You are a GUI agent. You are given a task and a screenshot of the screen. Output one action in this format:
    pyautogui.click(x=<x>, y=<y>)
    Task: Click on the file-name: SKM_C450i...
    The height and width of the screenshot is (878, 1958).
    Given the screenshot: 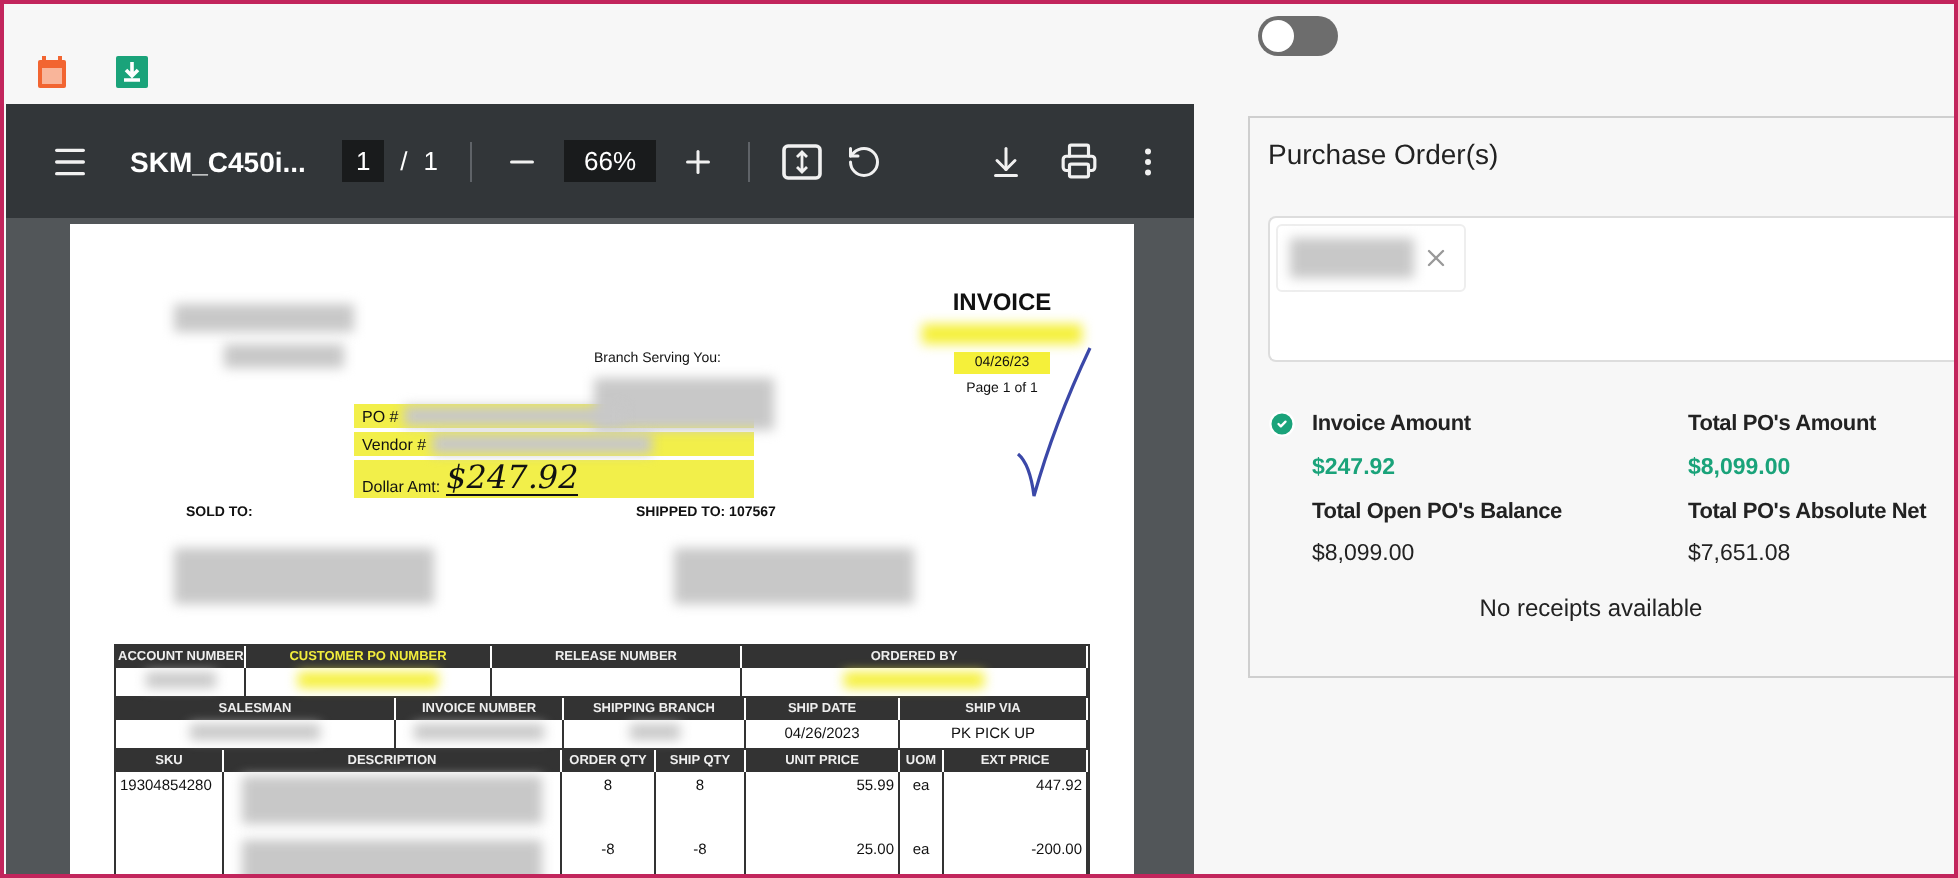 What is the action you would take?
    pyautogui.click(x=218, y=161)
    